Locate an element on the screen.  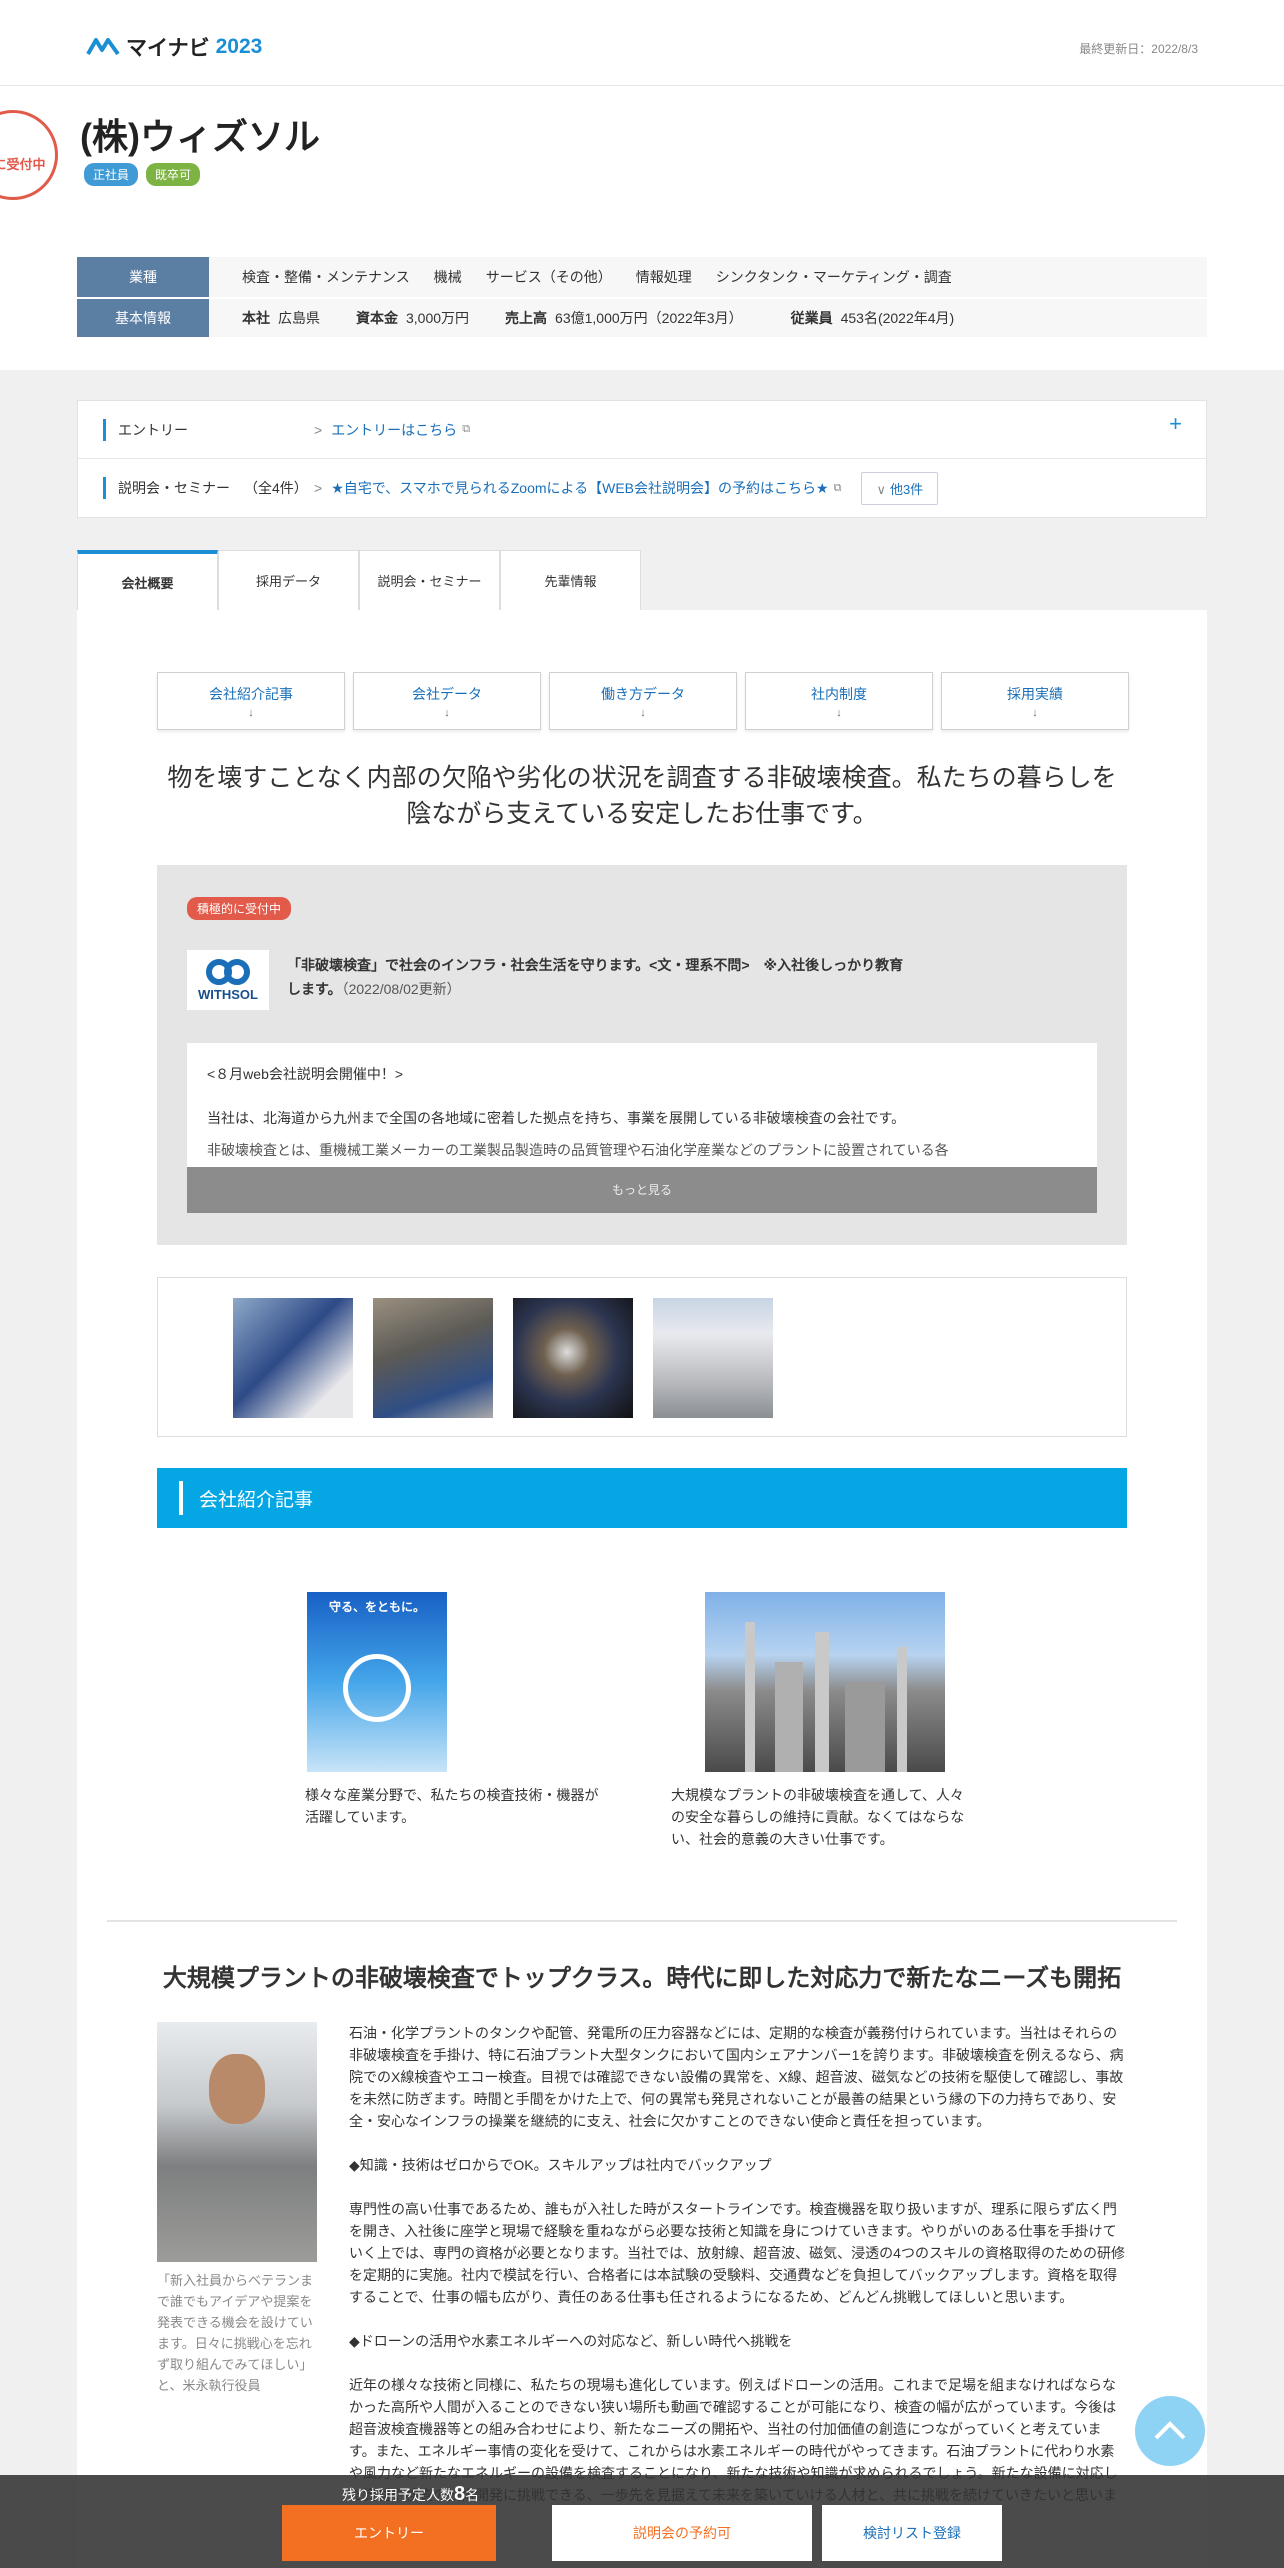
nav-company-data: 会社データ ↓ is located at coordinates (447, 701).